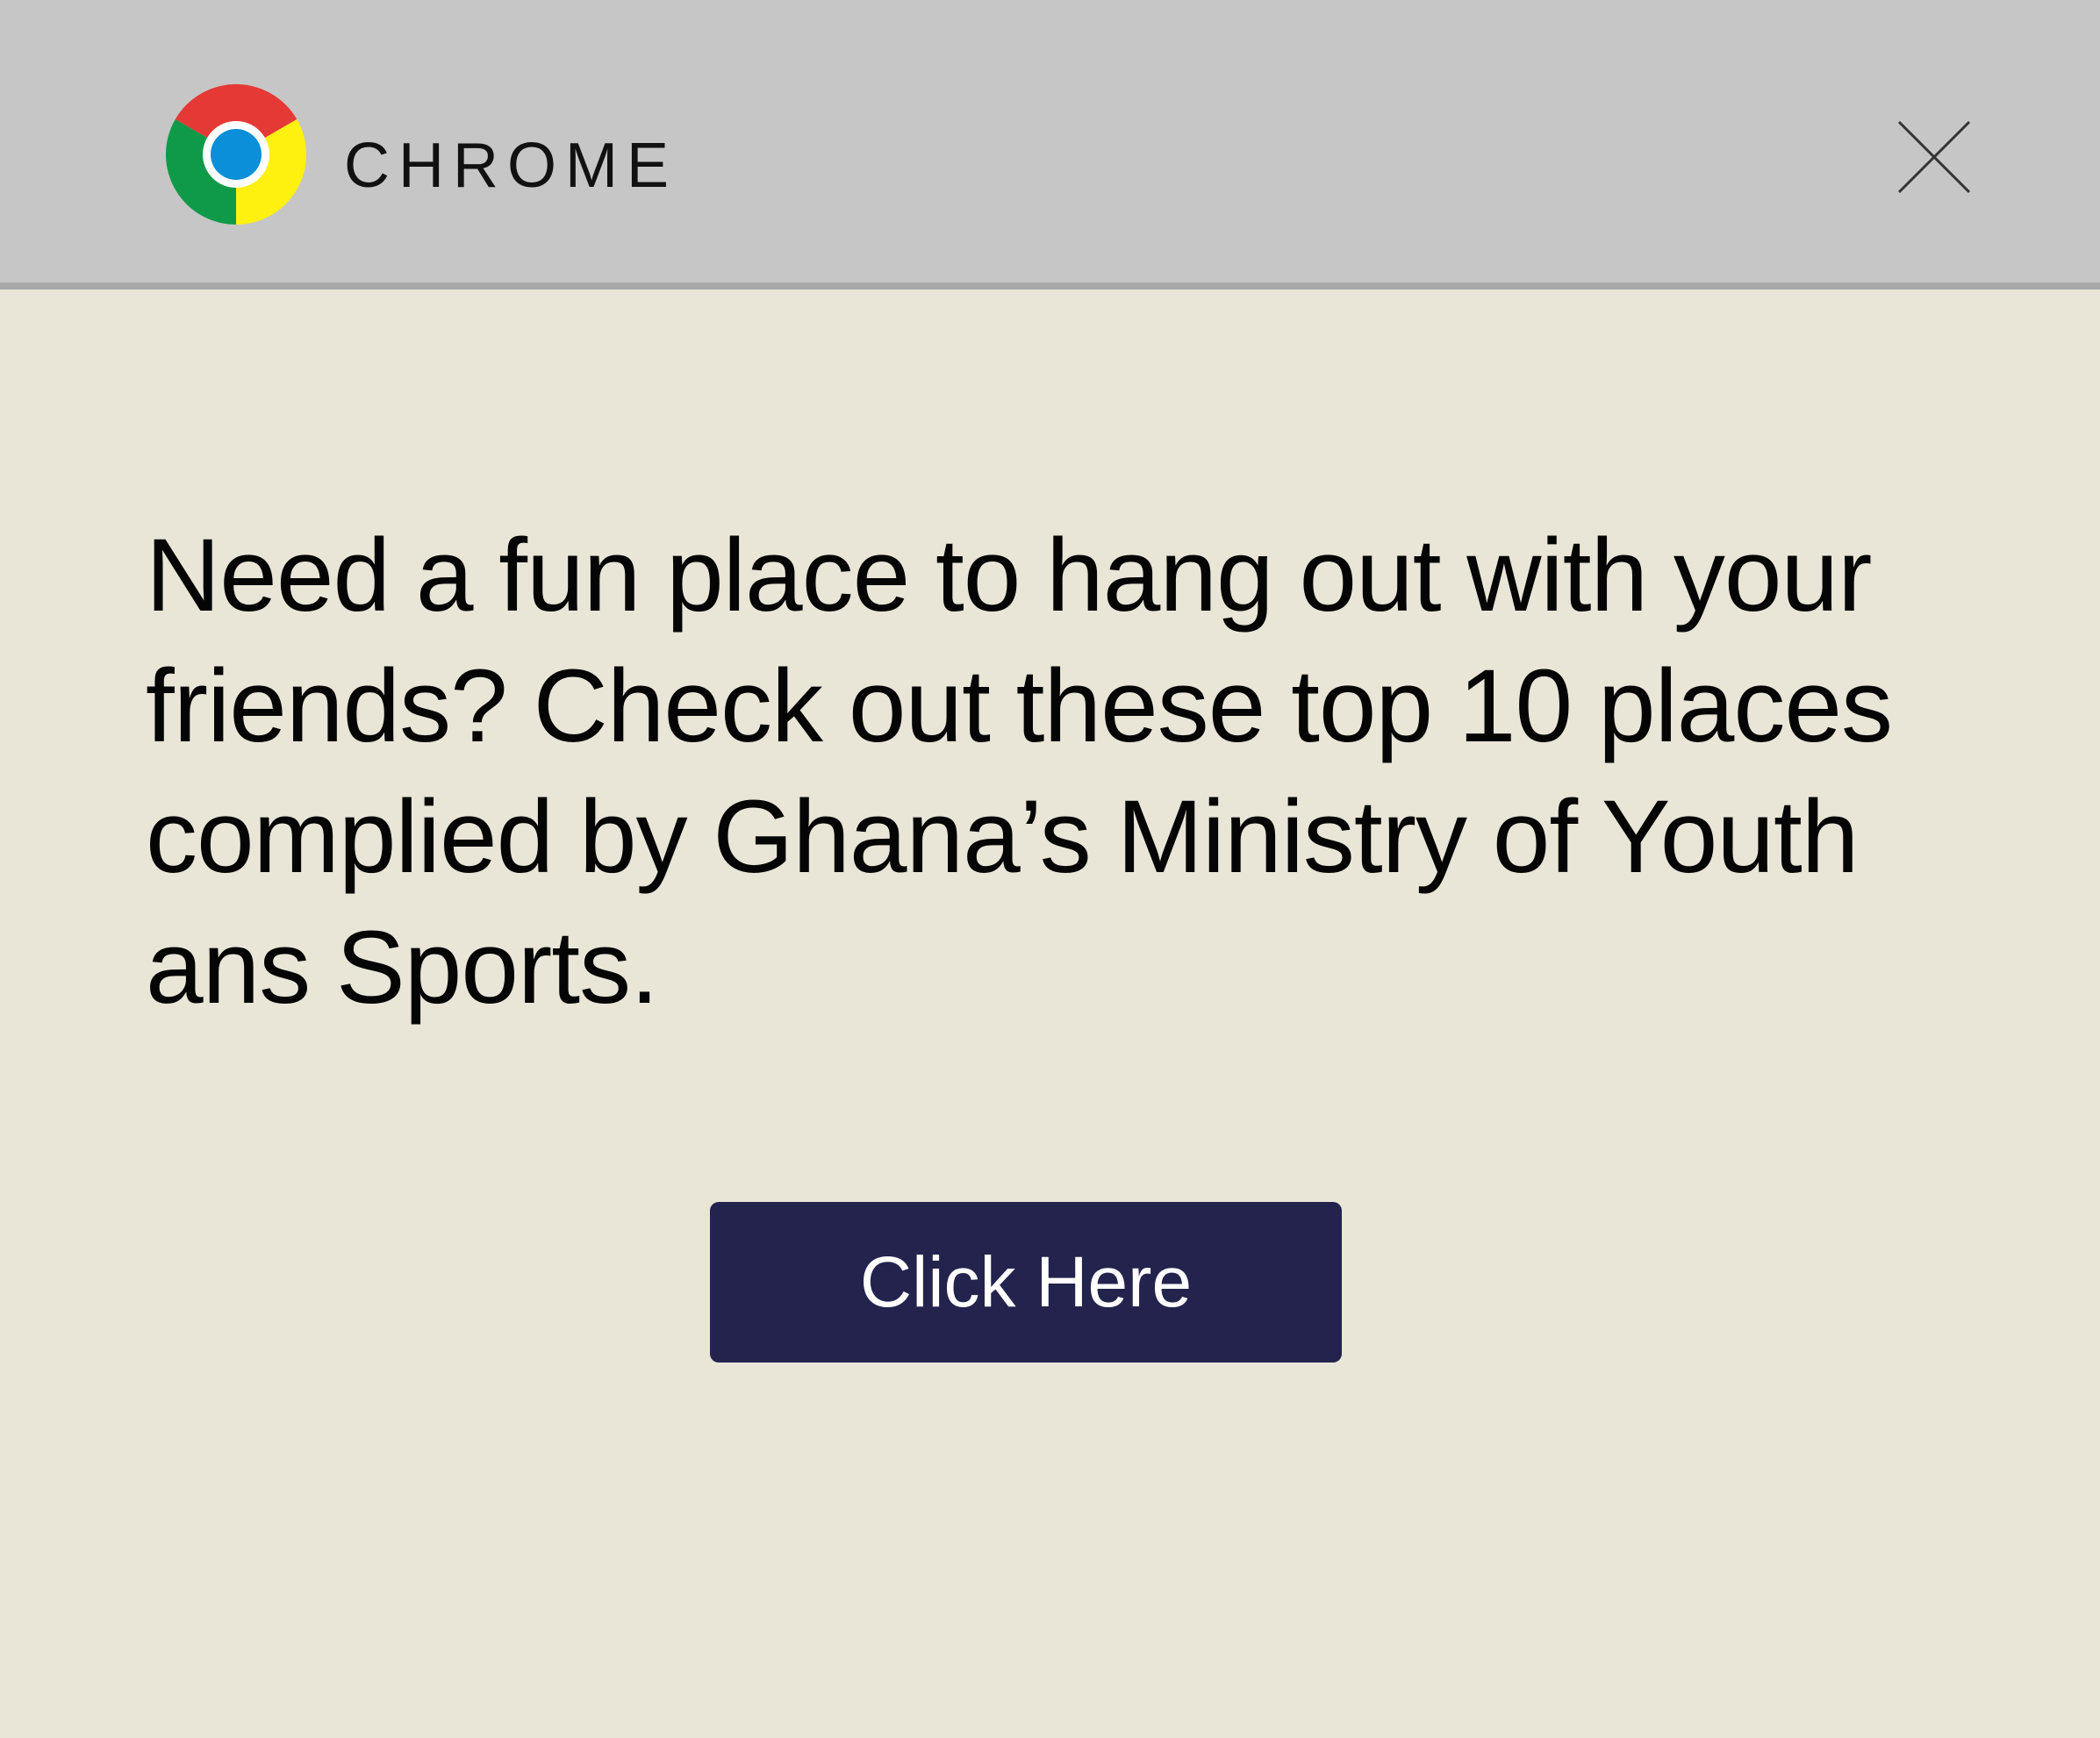 The image size is (2100, 1738). I want to click on click-here-button: Click Here, so click(1026, 1282).